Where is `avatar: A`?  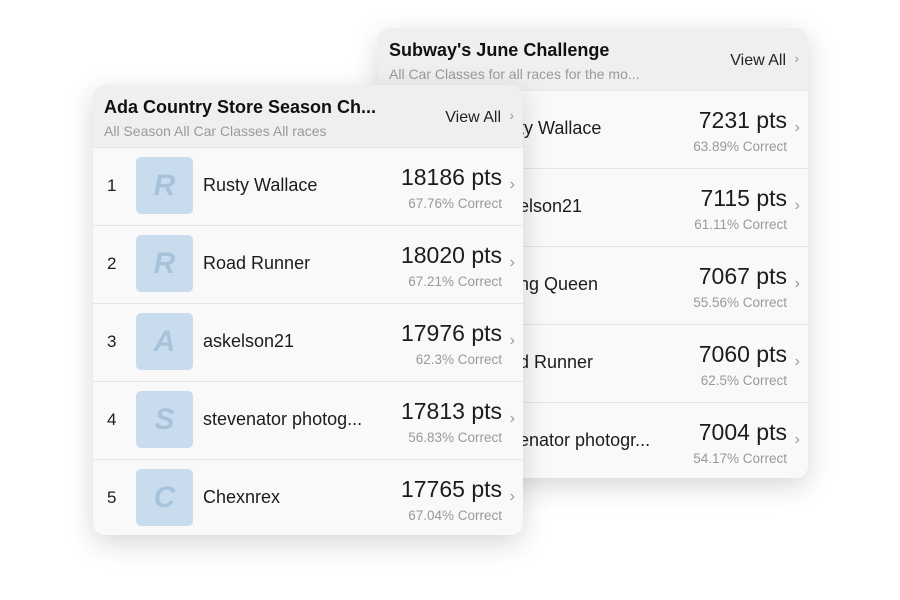 avatar: A is located at coordinates (164, 341).